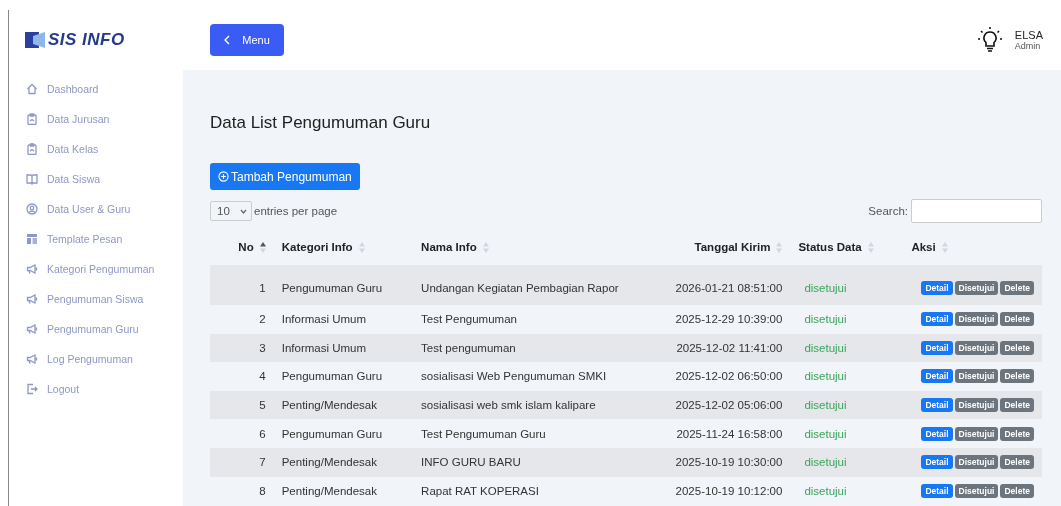 The width and height of the screenshot is (1061, 506). What do you see at coordinates (242, 319) in the screenshot?
I see `table-cell: 2` at bounding box center [242, 319].